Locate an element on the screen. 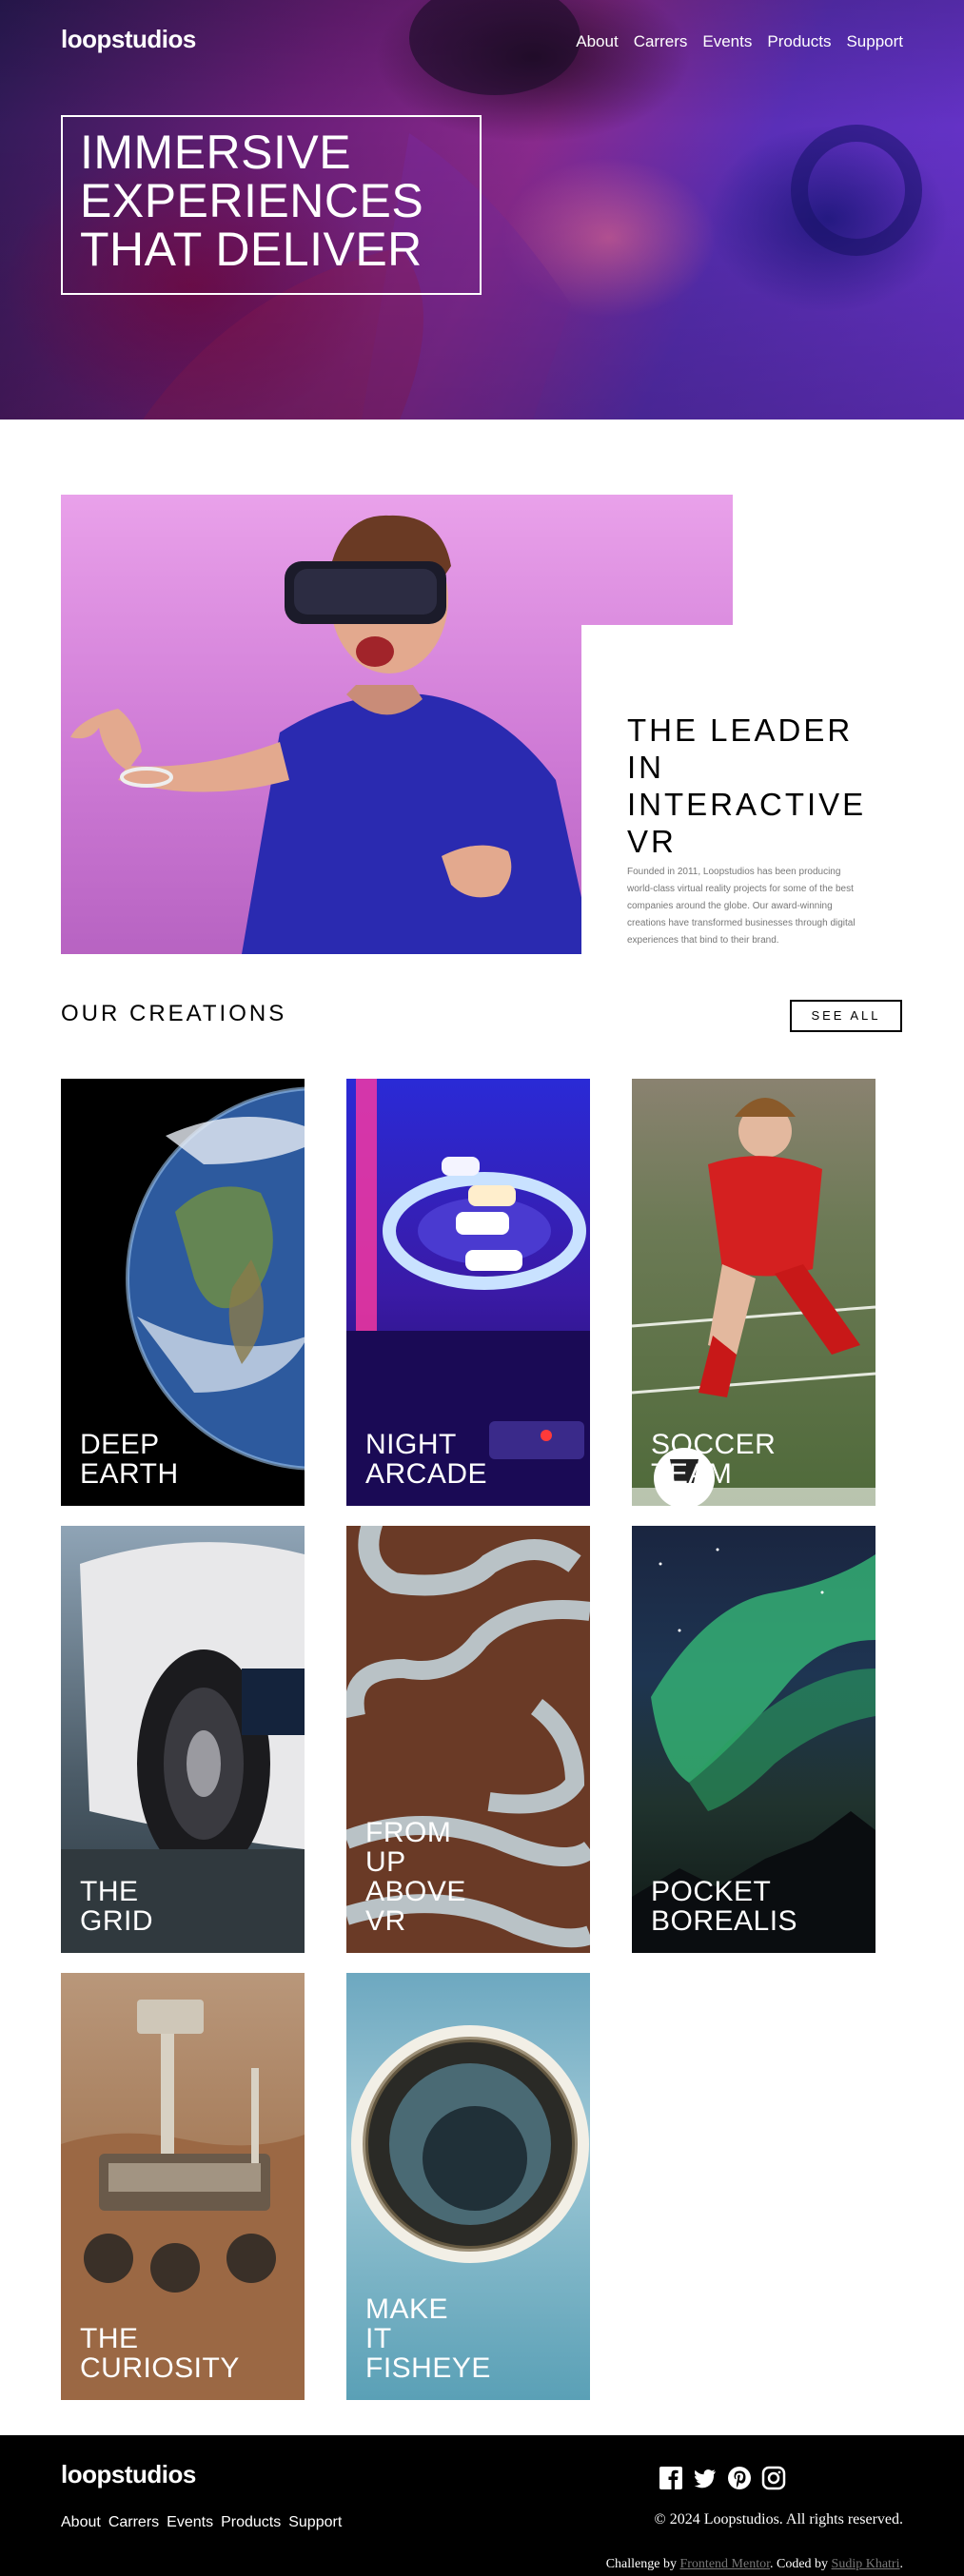 The width and height of the screenshot is (964, 2576). card-title: FROM UP ABOVE VR is located at coordinates (415, 1877).